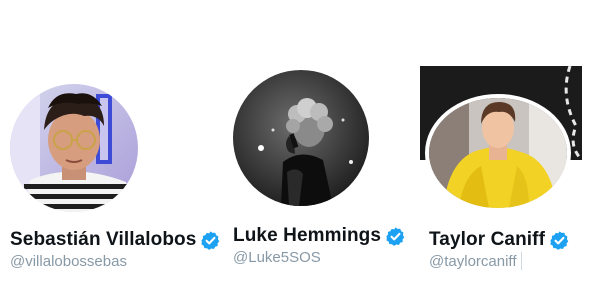  What do you see at coordinates (277, 257) in the screenshot?
I see `profile-handle: @Luke5SOS` at bounding box center [277, 257].